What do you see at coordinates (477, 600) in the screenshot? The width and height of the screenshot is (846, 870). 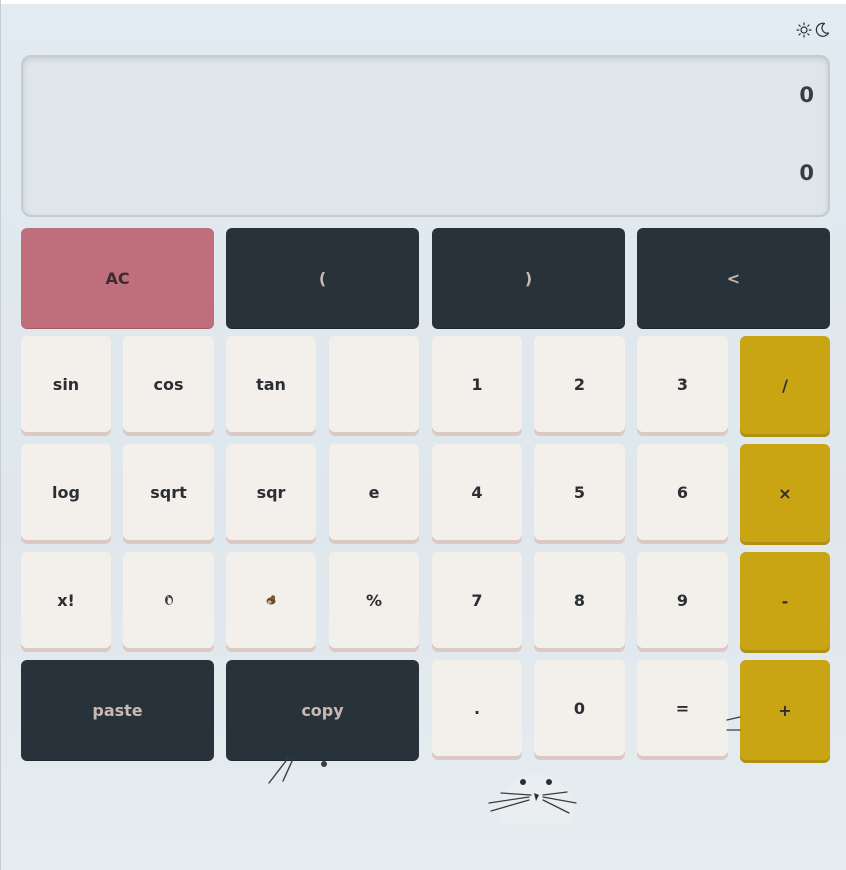 I see `digit-7-button: 7` at bounding box center [477, 600].